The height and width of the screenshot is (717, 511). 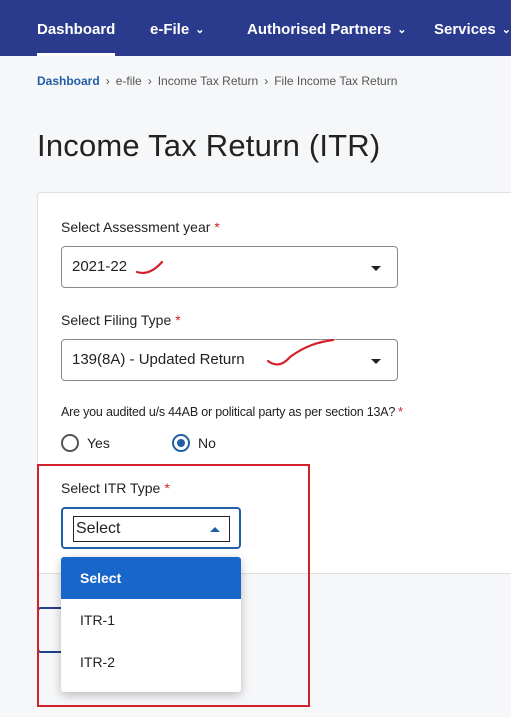 I want to click on filing-type-select: 139(8A) - Updated Return, so click(x=229, y=360).